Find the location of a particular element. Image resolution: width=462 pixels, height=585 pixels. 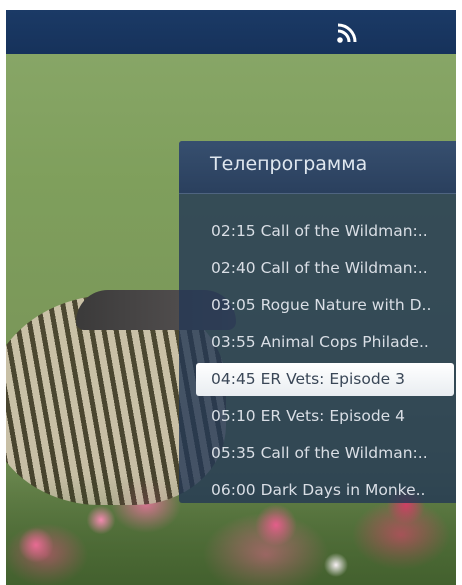

program-item: 02:40 Call of the Wildman:.. is located at coordinates (325, 268).